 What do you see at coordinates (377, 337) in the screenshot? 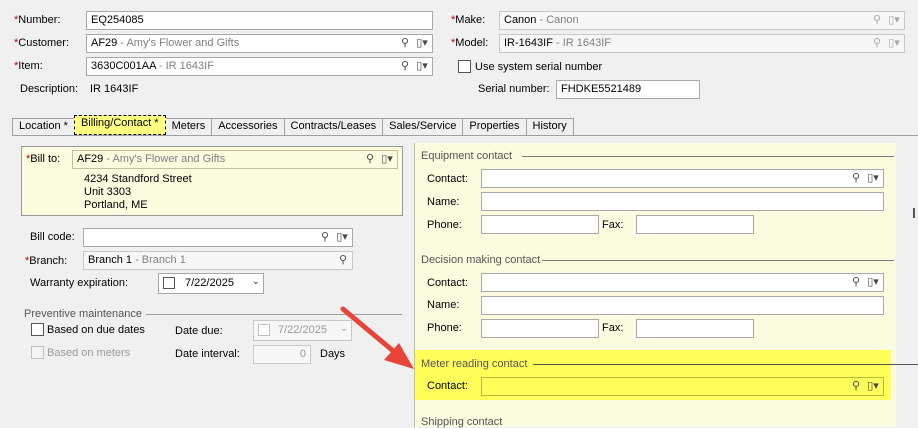
I see `annotation-arrow-icon` at bounding box center [377, 337].